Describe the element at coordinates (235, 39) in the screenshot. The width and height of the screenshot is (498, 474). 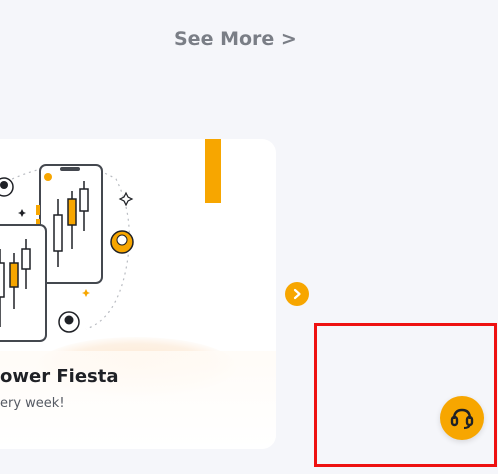
I see `see-more-link: See More >` at that location.